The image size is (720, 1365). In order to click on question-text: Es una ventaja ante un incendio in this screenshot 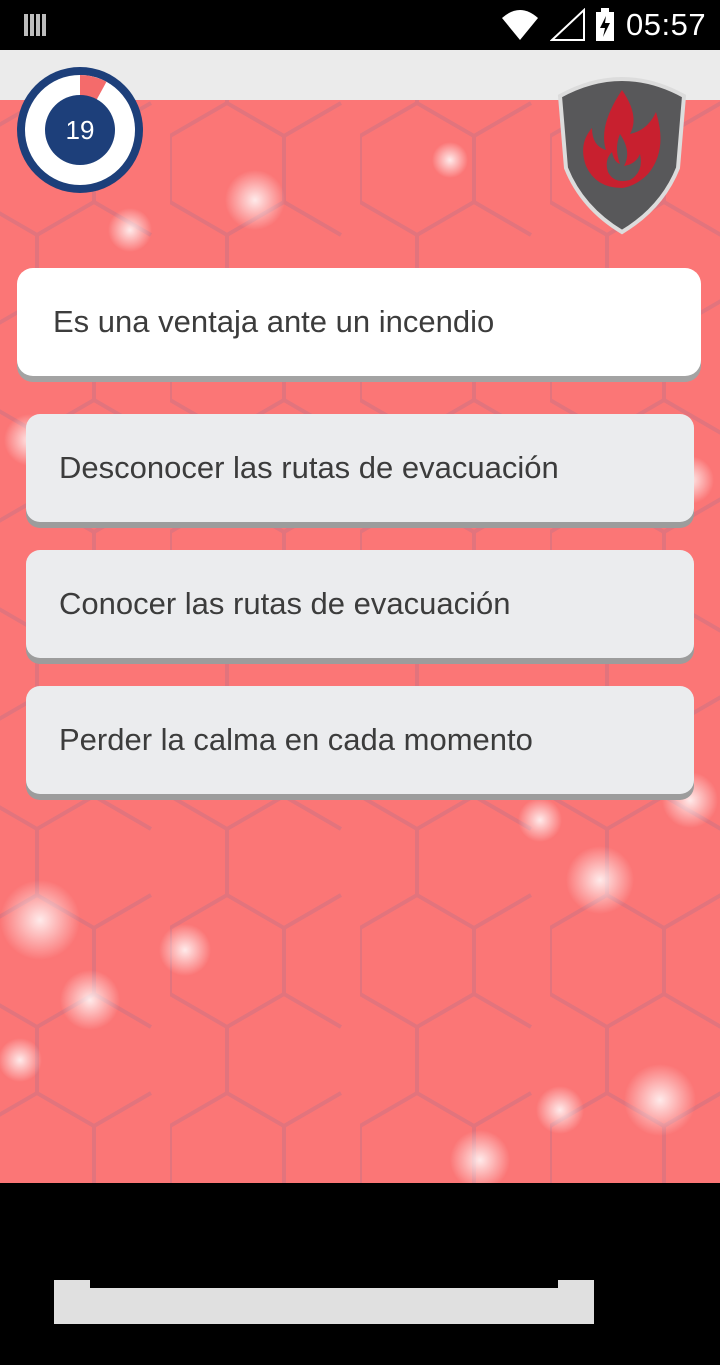, I will do `click(274, 321)`.